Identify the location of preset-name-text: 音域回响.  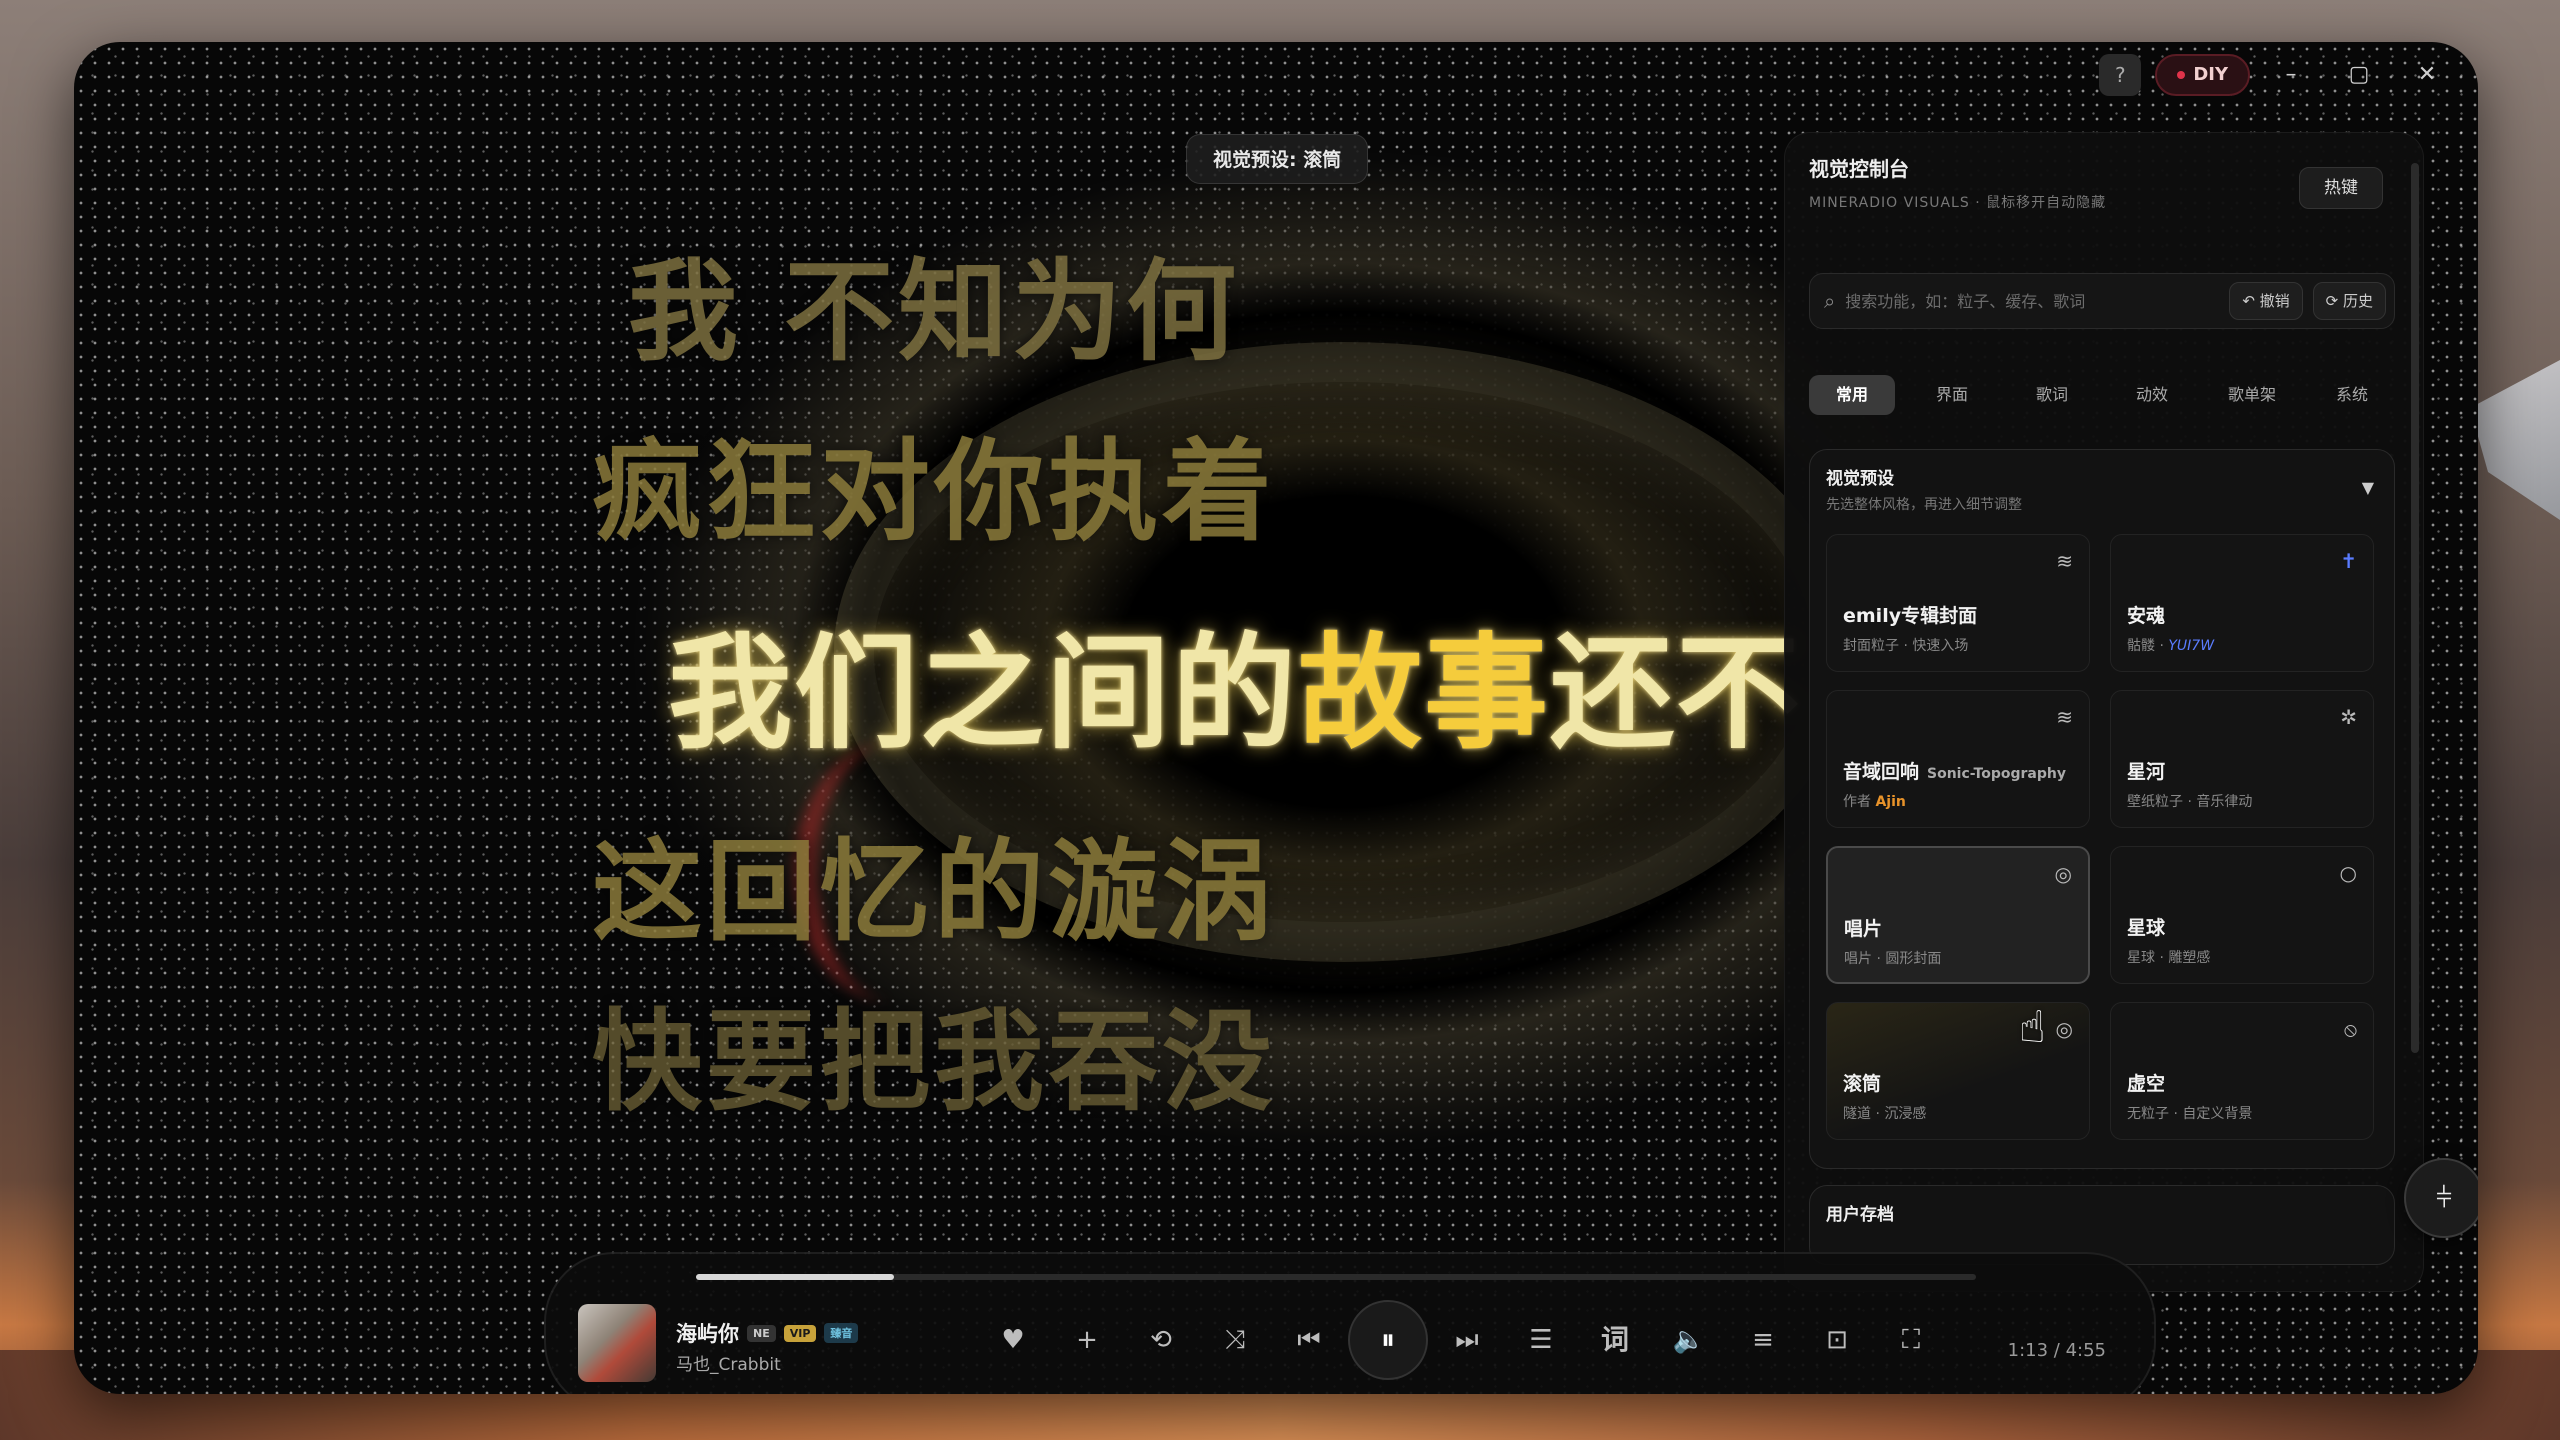
(1881, 772).